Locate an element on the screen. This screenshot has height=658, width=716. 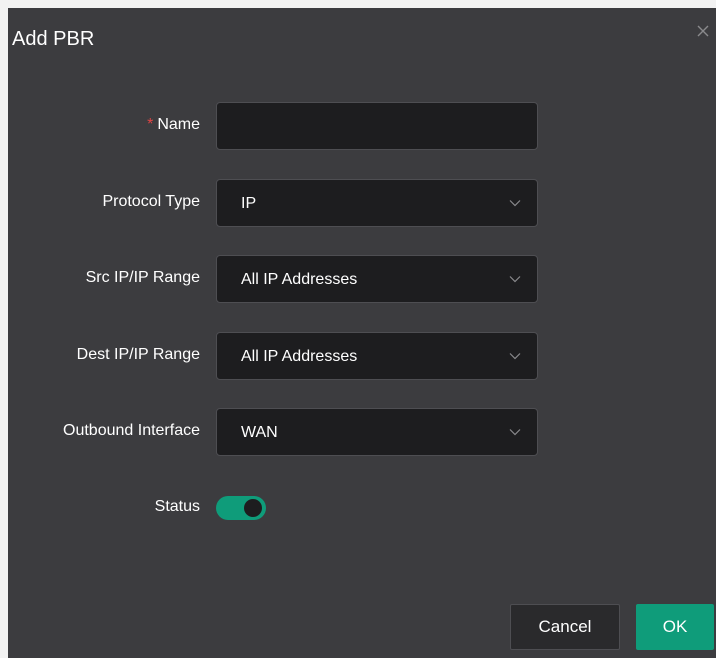
dest-ip-value: All IP Addresses is located at coordinates (299, 356).